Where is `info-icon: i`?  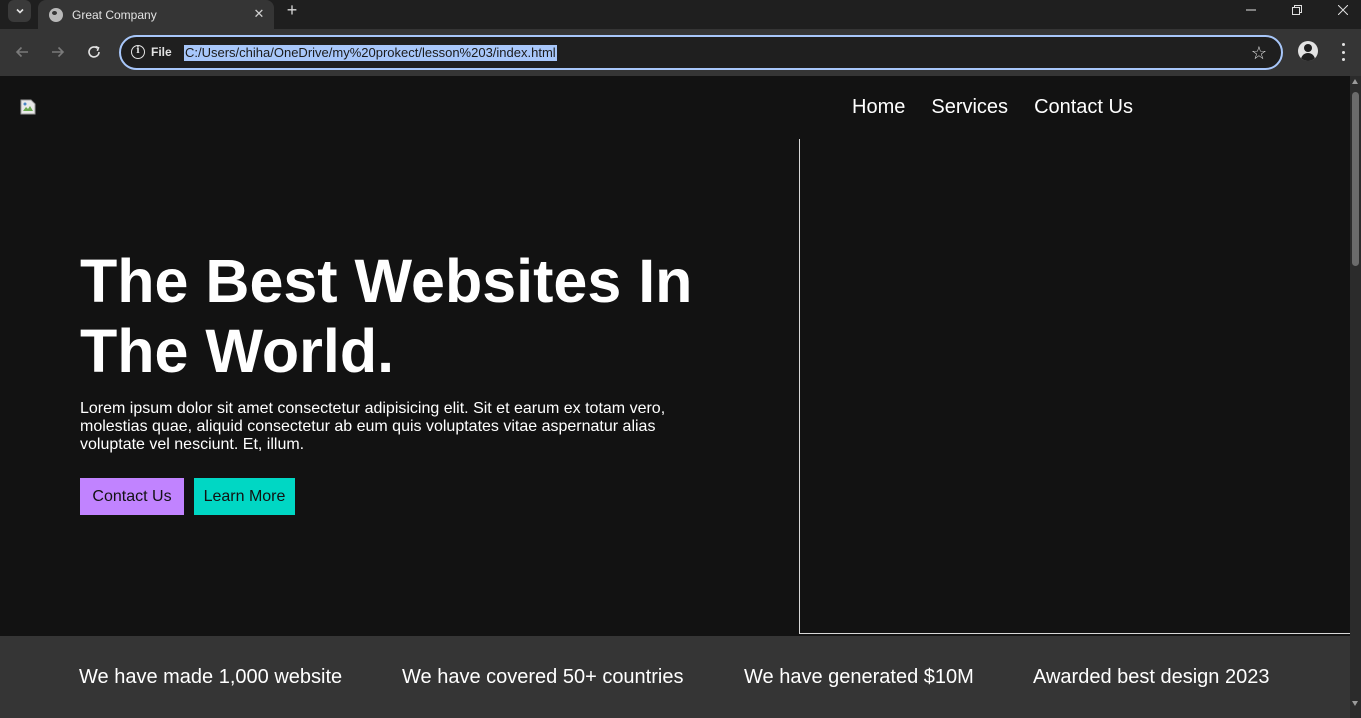
info-icon: i is located at coordinates (138, 52).